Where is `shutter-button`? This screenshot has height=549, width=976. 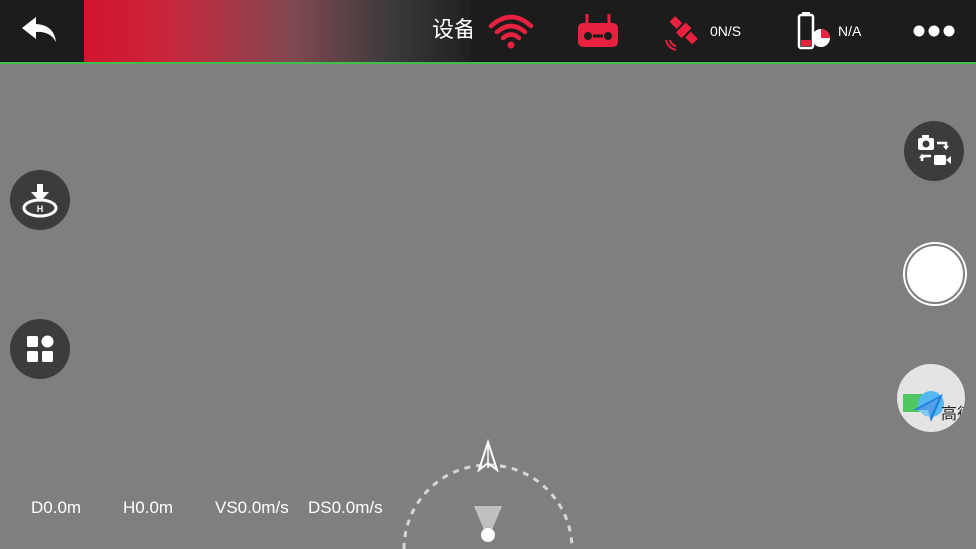 shutter-button is located at coordinates (935, 274).